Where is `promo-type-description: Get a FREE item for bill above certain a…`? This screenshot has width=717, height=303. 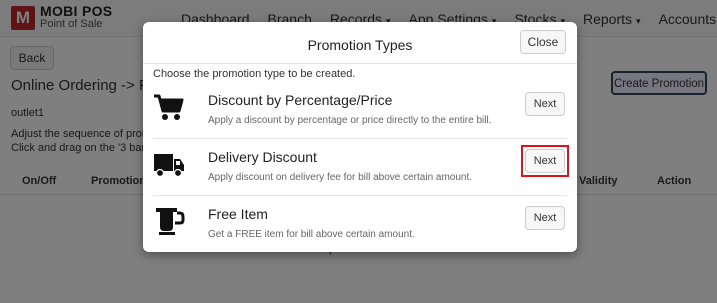 promo-type-description: Get a FREE item for bill above certain a… is located at coordinates (311, 234).